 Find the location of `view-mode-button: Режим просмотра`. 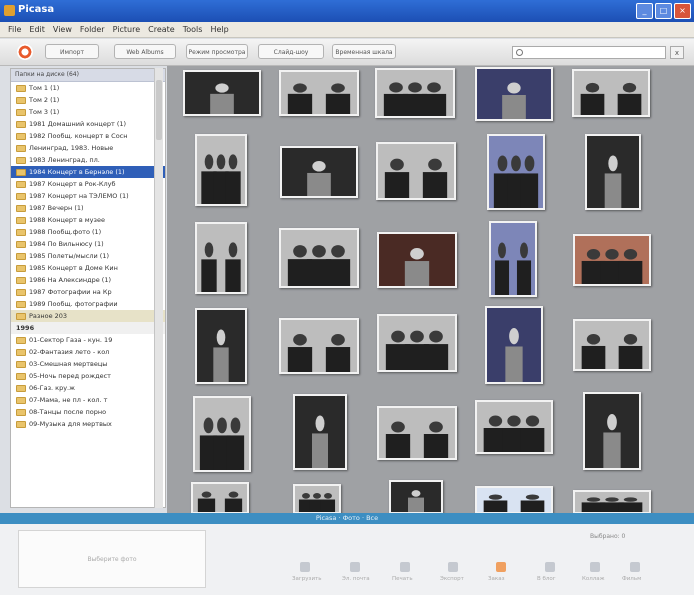

view-mode-button: Режим просмотра is located at coordinates (217, 51).